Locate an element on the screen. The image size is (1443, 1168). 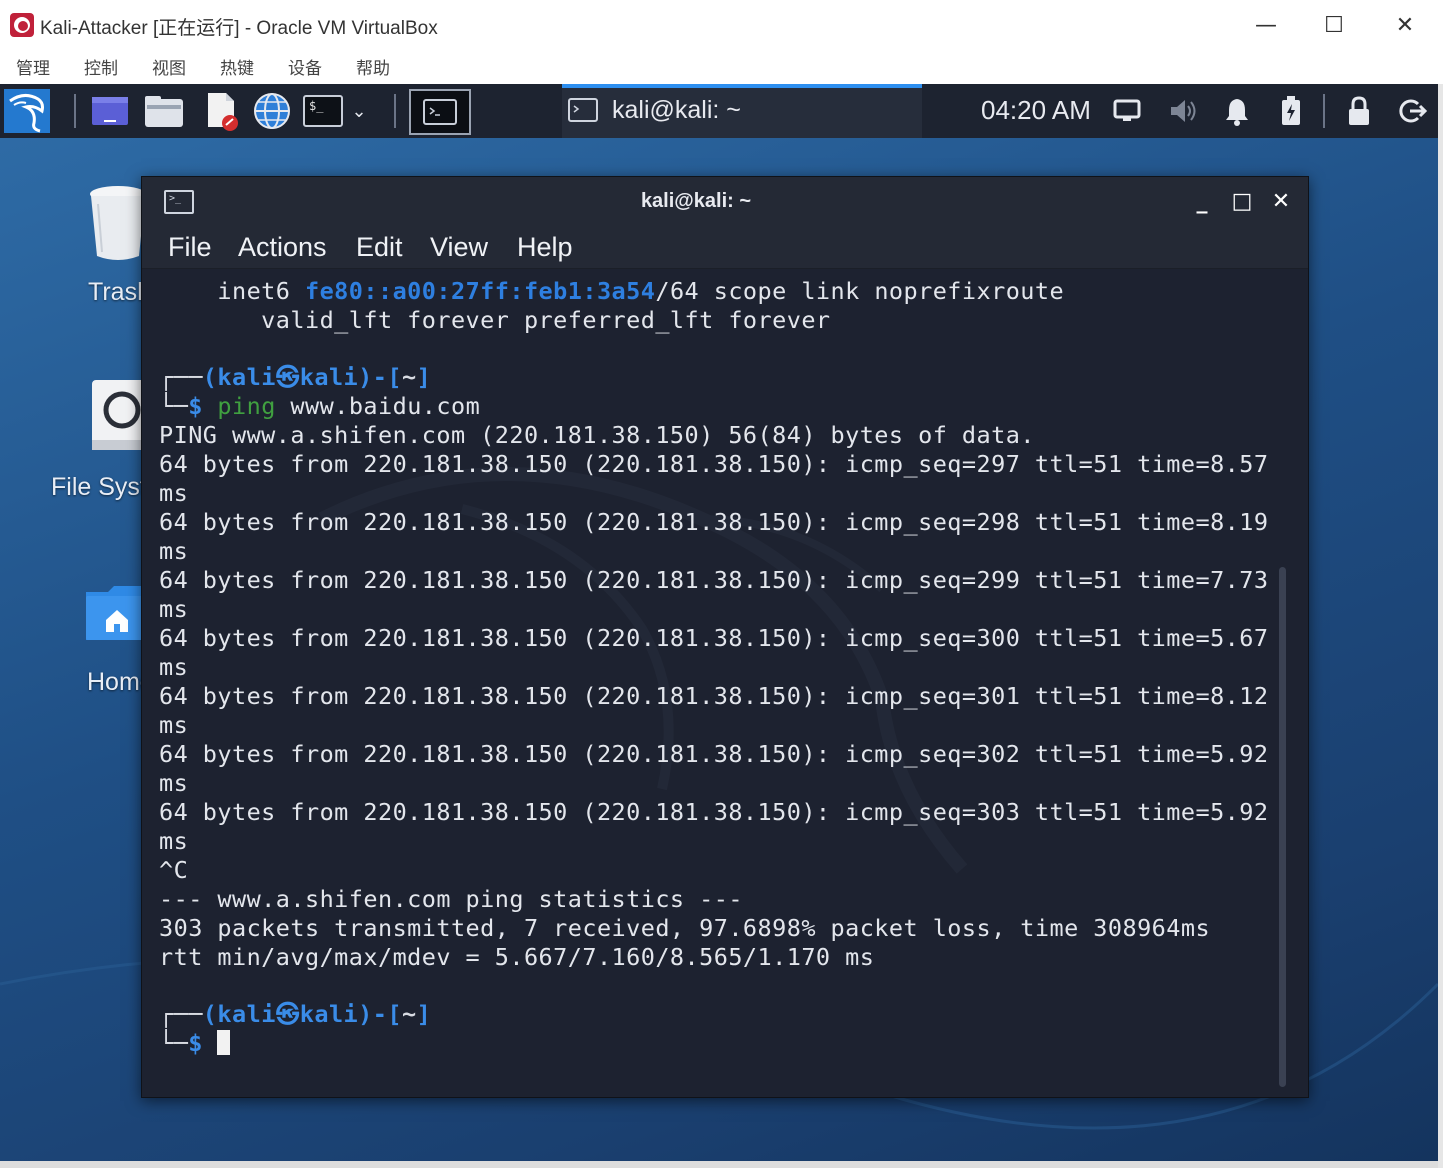
workspace-terminal-button is located at coordinates (440, 112).